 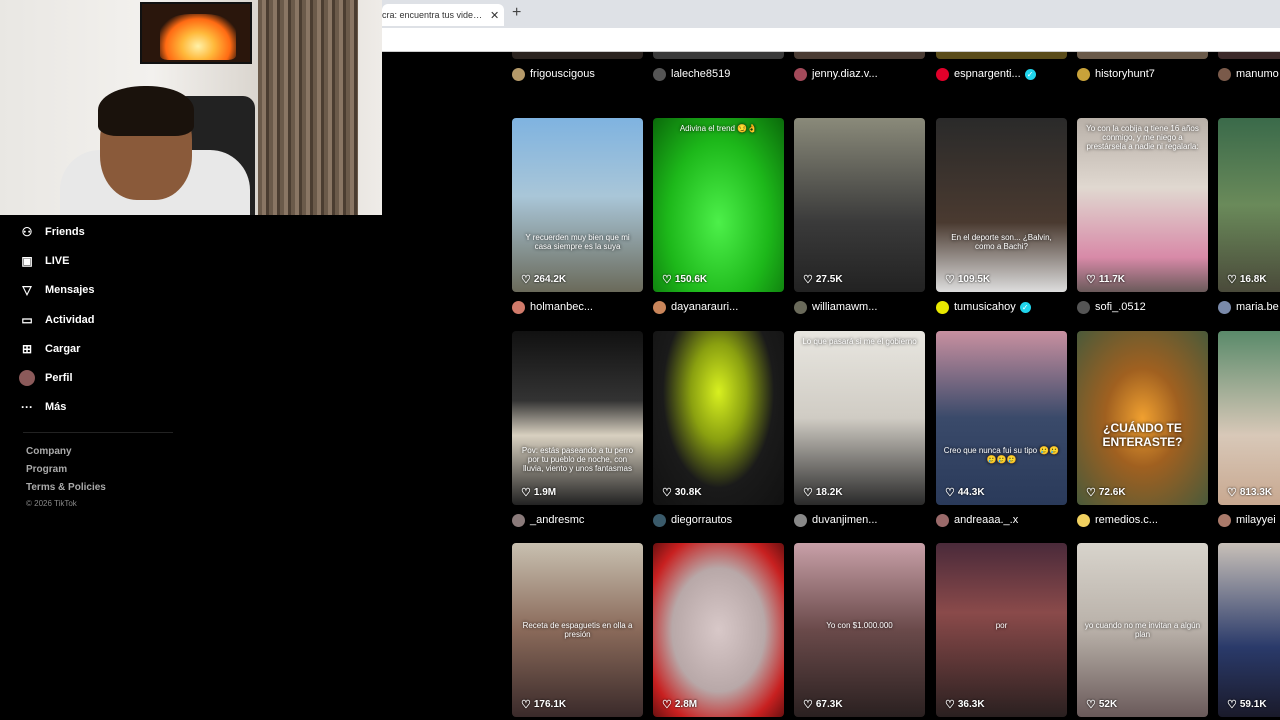 What do you see at coordinates (98, 290) in the screenshot?
I see `sidebar-item-mensajes: ▽ Mensajes` at bounding box center [98, 290].